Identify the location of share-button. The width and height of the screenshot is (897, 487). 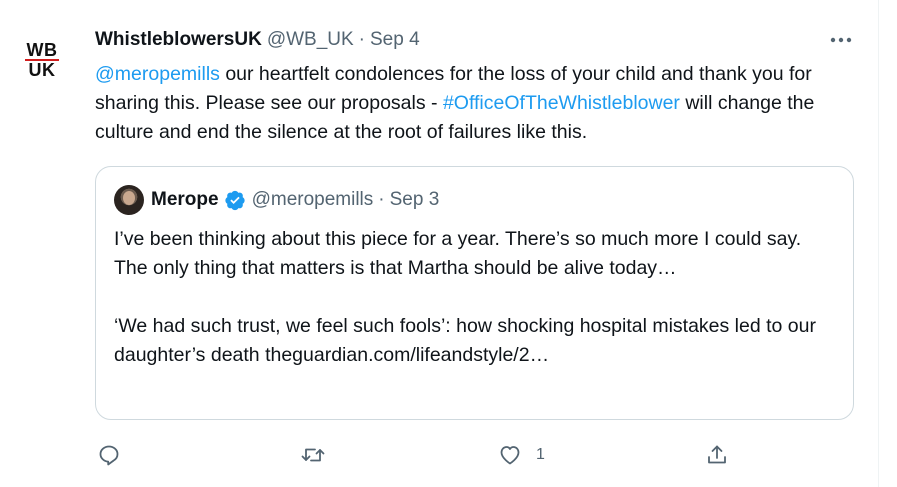
(717, 455).